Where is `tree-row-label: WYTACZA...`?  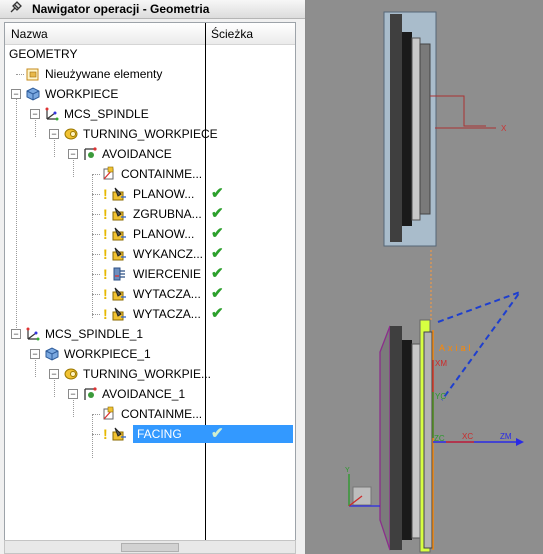 tree-row-label: WYTACZA... is located at coordinates (167, 314).